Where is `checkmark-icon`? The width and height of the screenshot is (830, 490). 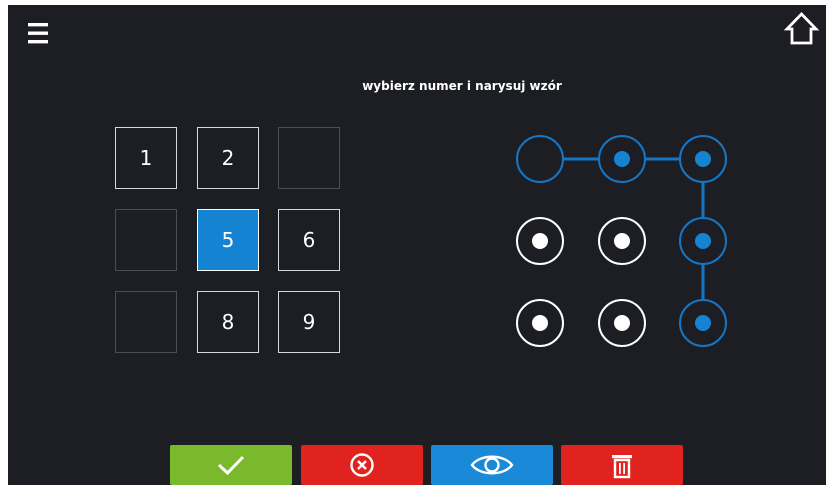 checkmark-icon is located at coordinates (231, 465).